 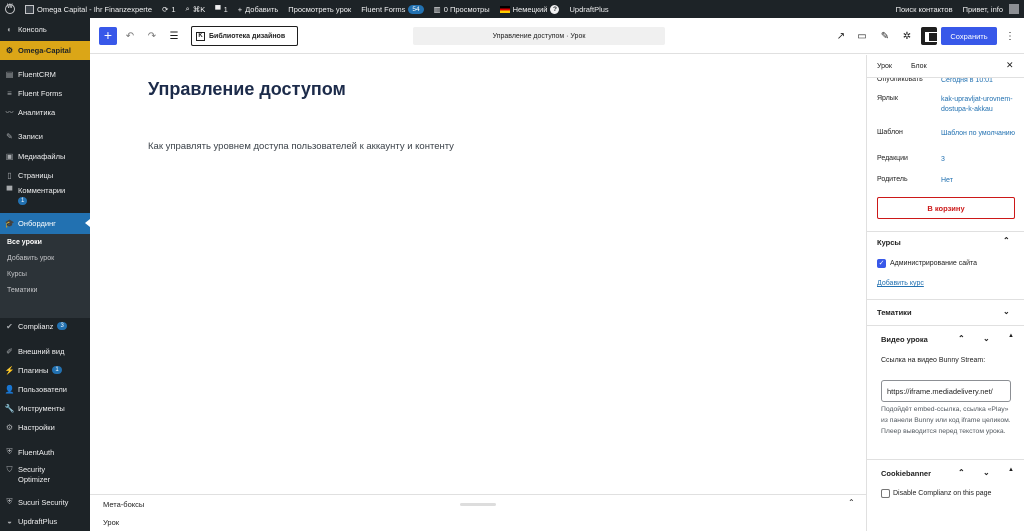 What do you see at coordinates (885, 493) in the screenshot?
I see `disable-complianz-checkbox` at bounding box center [885, 493].